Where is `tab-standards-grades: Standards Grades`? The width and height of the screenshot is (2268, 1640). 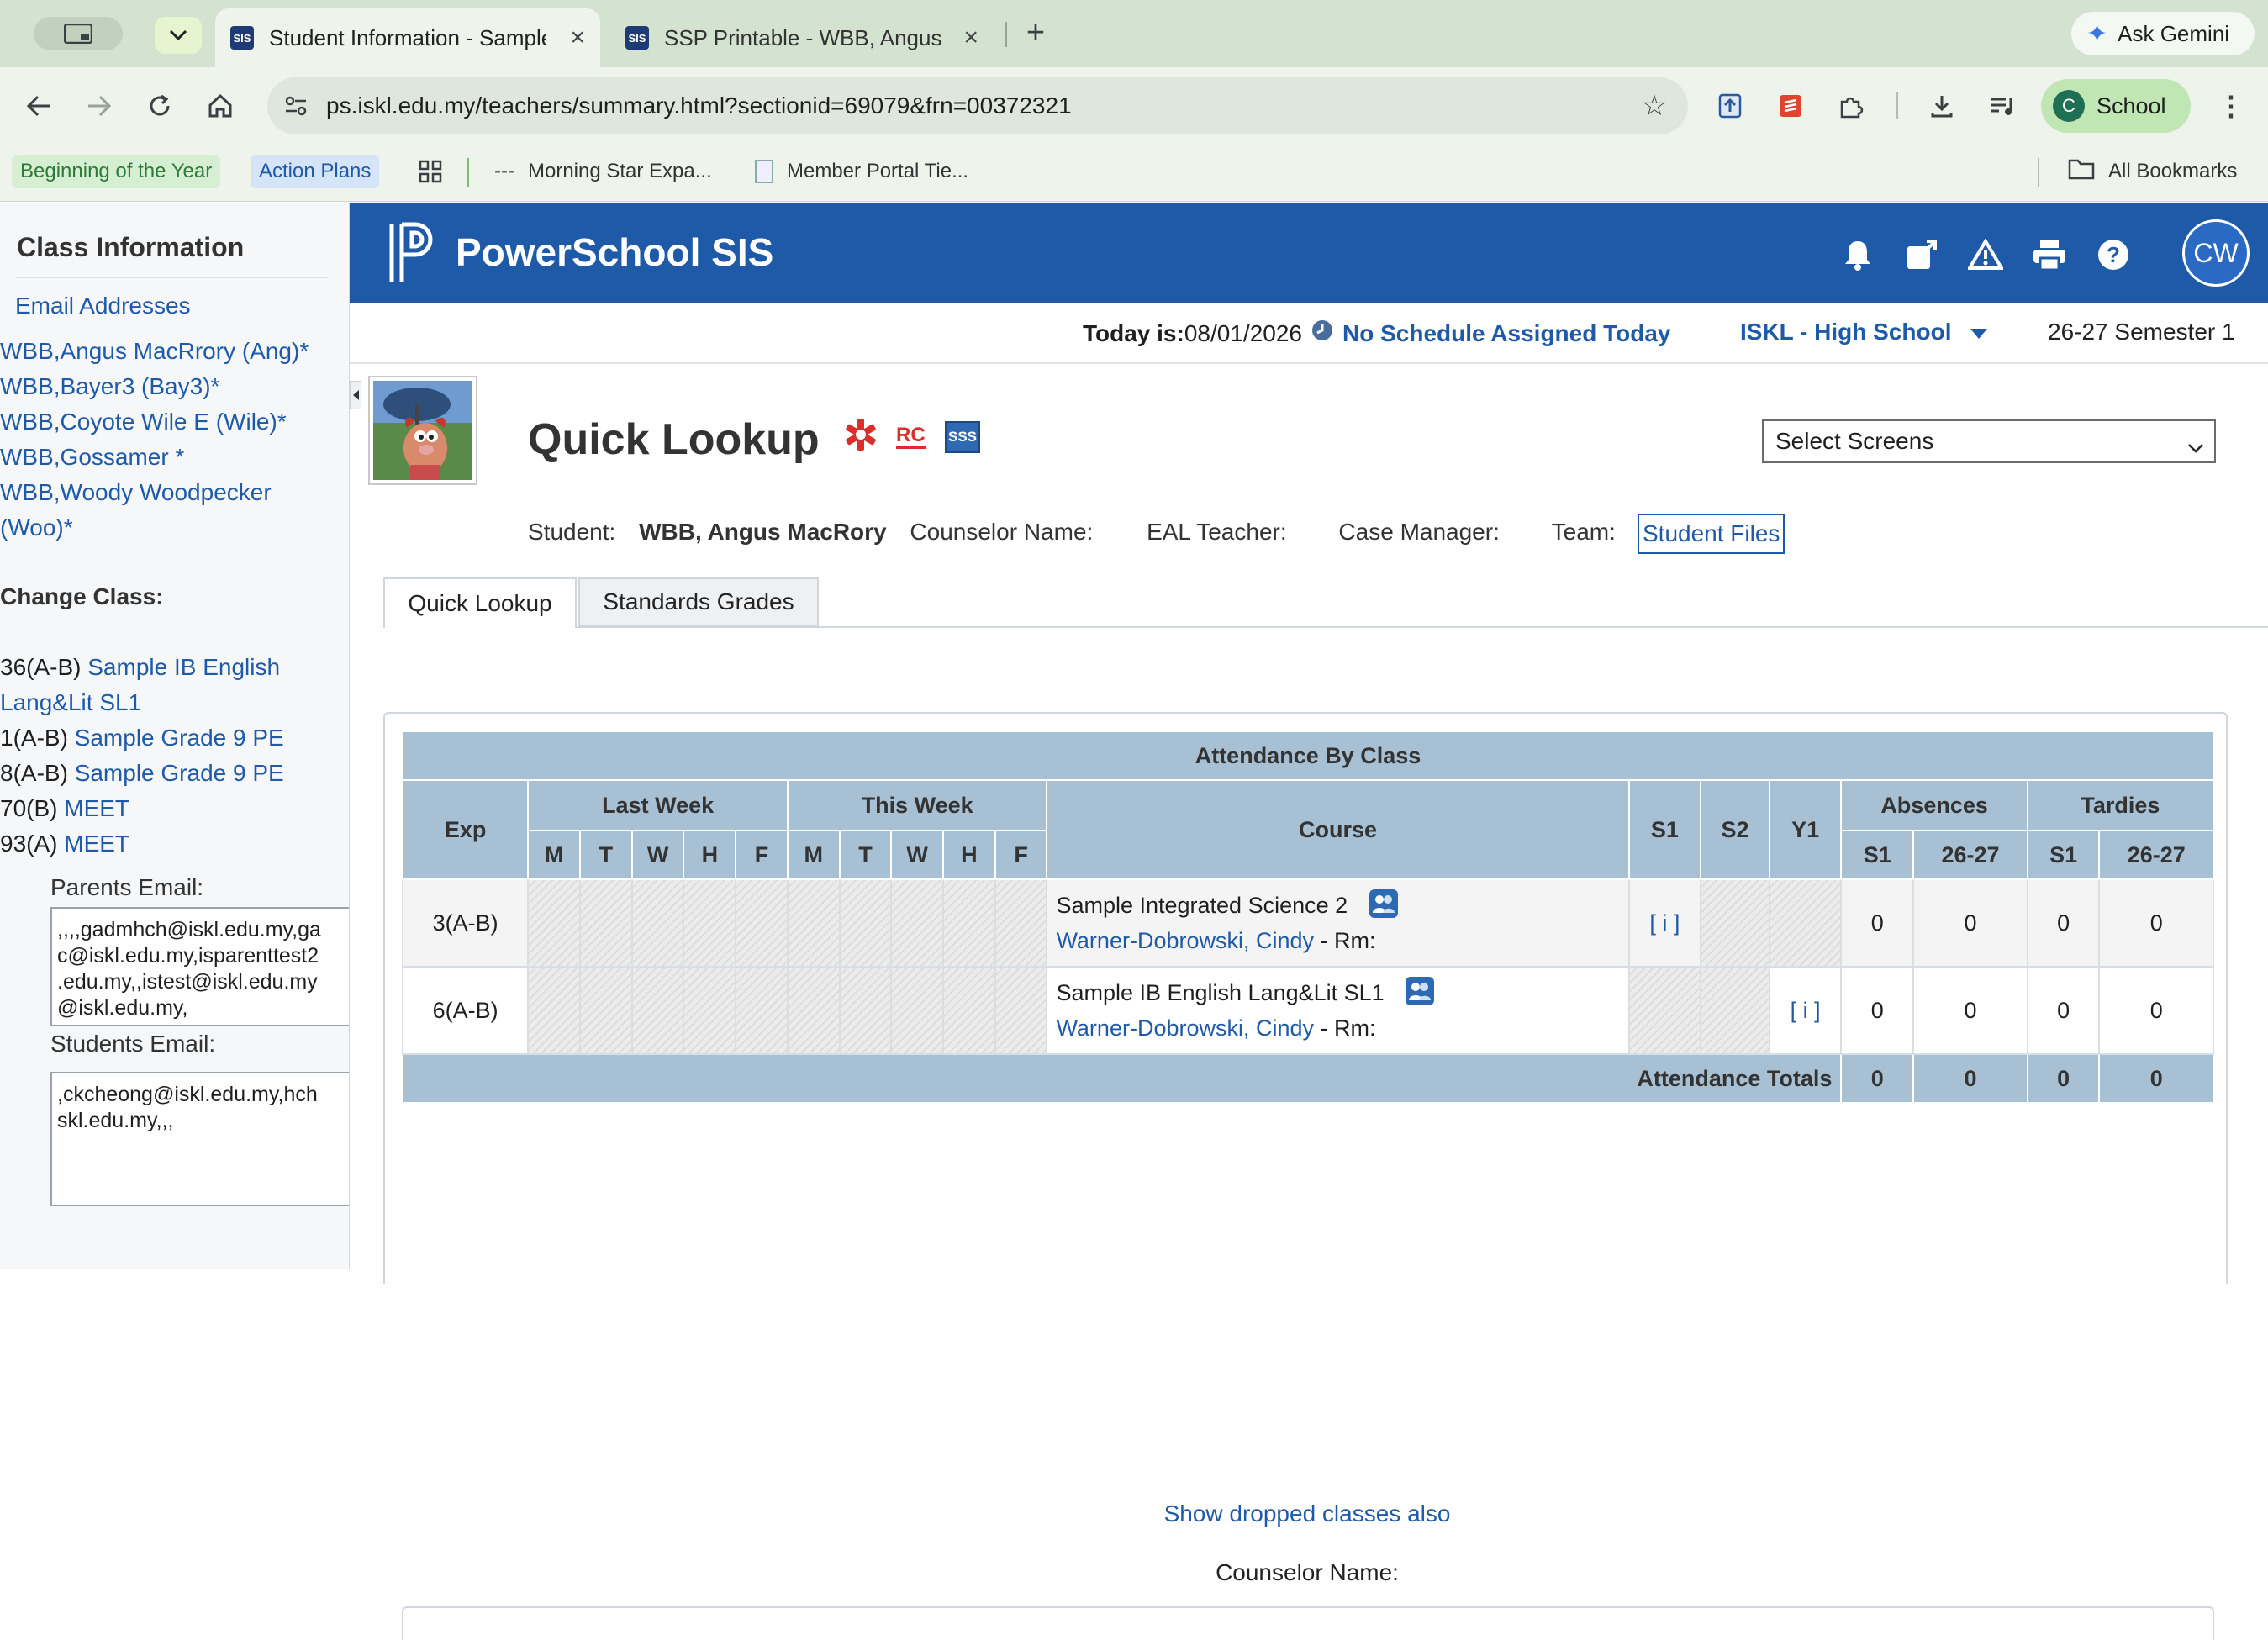
tab-standards-grades: Standards Grades is located at coordinates (699, 601).